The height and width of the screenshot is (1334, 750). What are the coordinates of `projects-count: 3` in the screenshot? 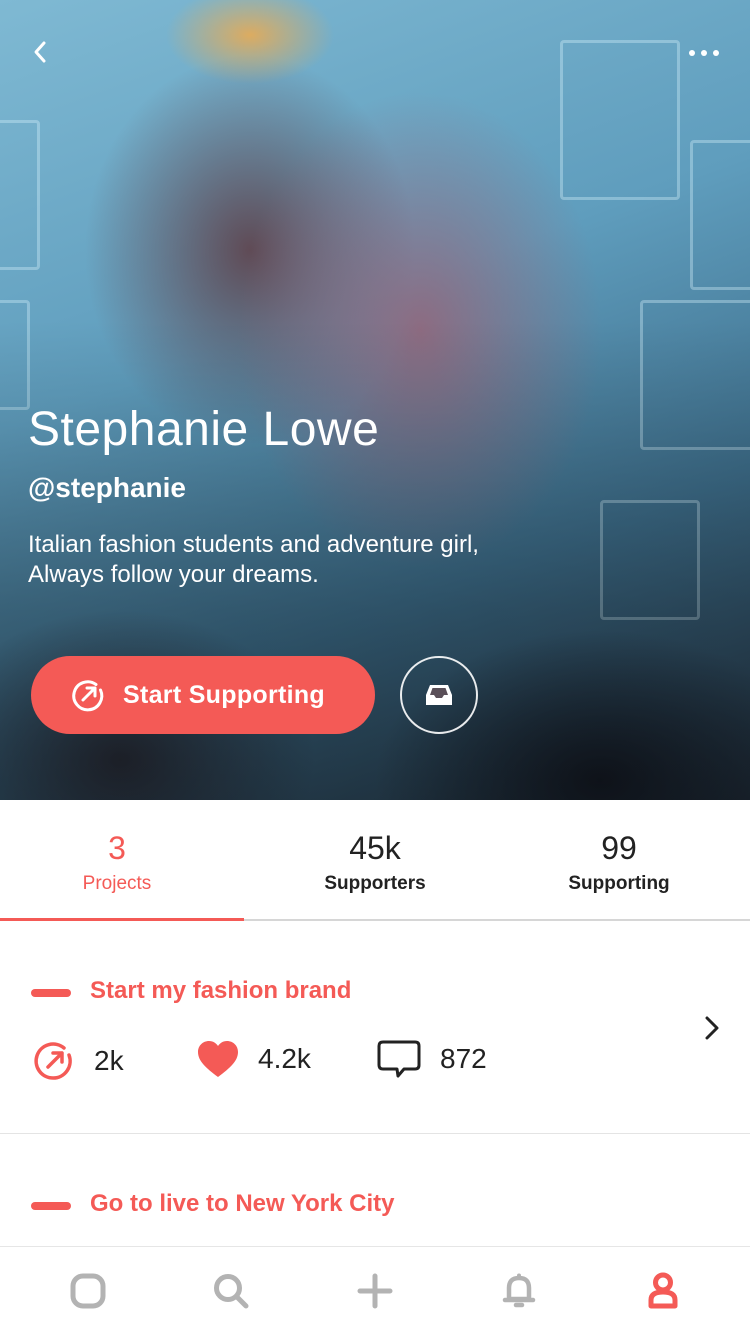 It's located at (117, 848).